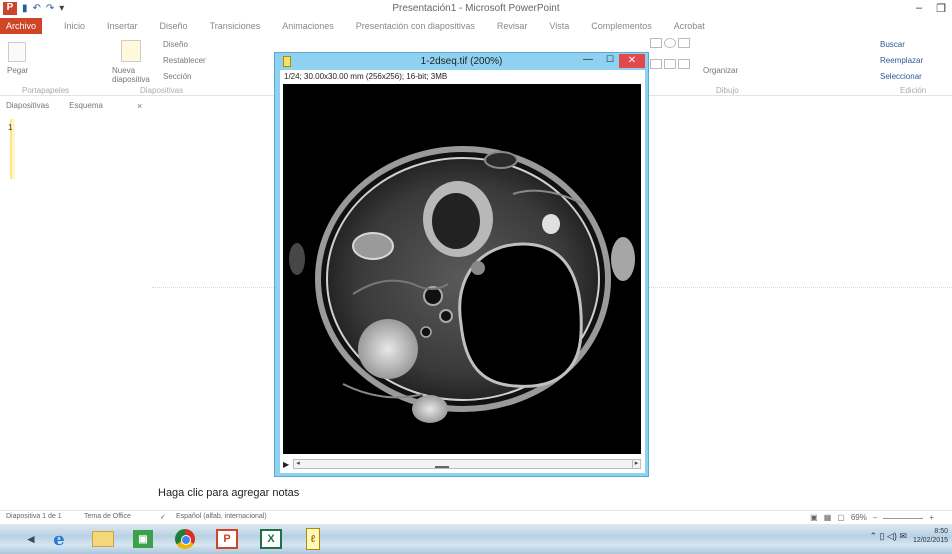 The image size is (952, 554). Describe the element at coordinates (720, 70) in the screenshot. I see `arrange-button: Organizar` at that location.